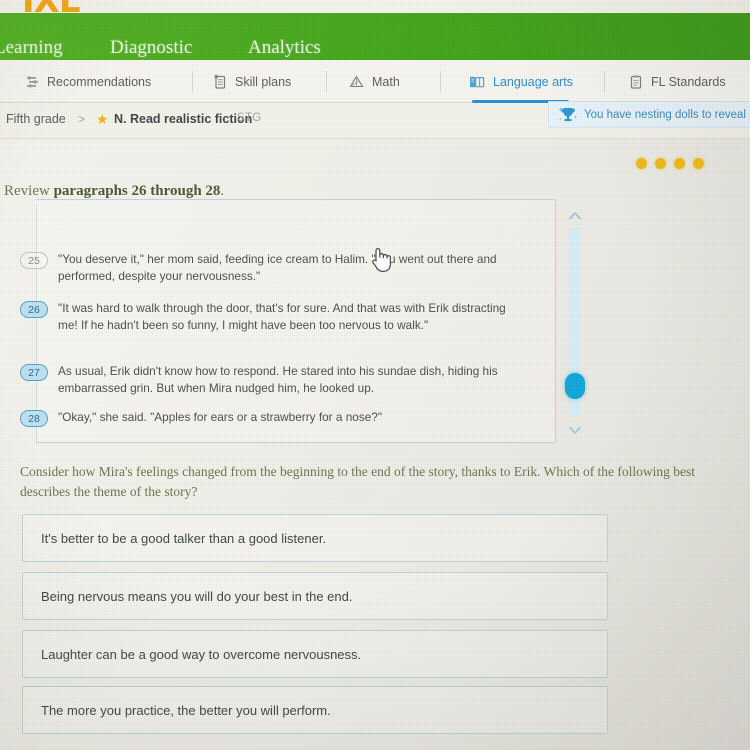 The image size is (750, 750). What do you see at coordinates (380, 261) in the screenshot?
I see `pointer-hand-cursor` at bounding box center [380, 261].